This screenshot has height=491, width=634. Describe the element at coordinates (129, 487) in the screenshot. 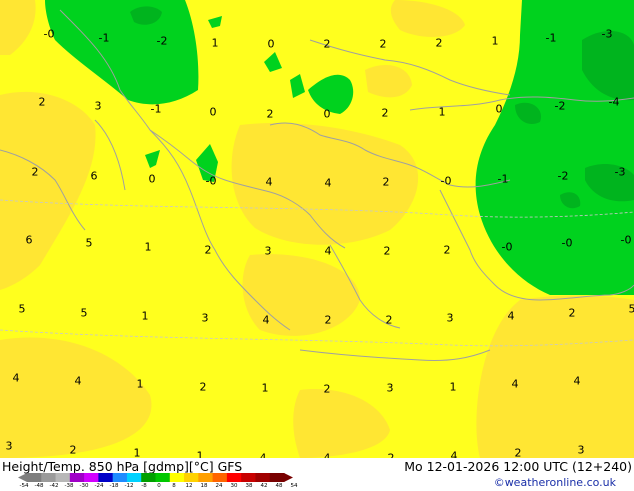

I see `scale-tick-label: -12` at that location.